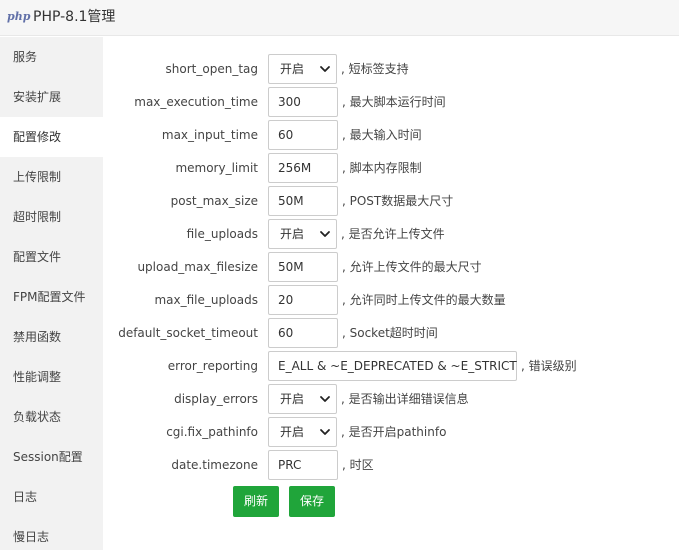 Image resolution: width=679 pixels, height=557 pixels. I want to click on setting-value: PRC, so click(290, 465).